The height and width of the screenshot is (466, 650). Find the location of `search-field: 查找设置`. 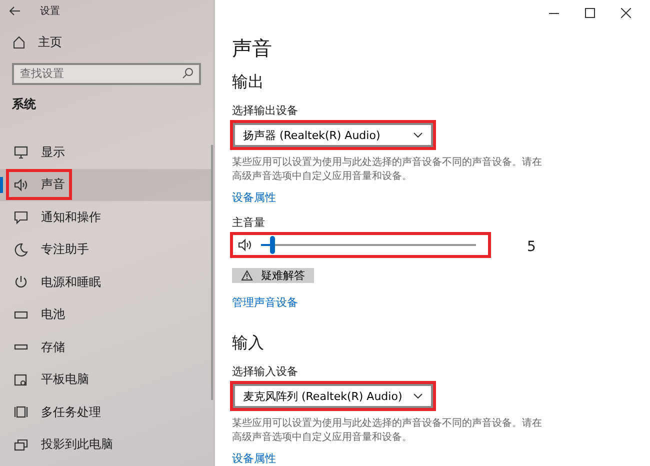

search-field: 查找设置 is located at coordinates (106, 73).